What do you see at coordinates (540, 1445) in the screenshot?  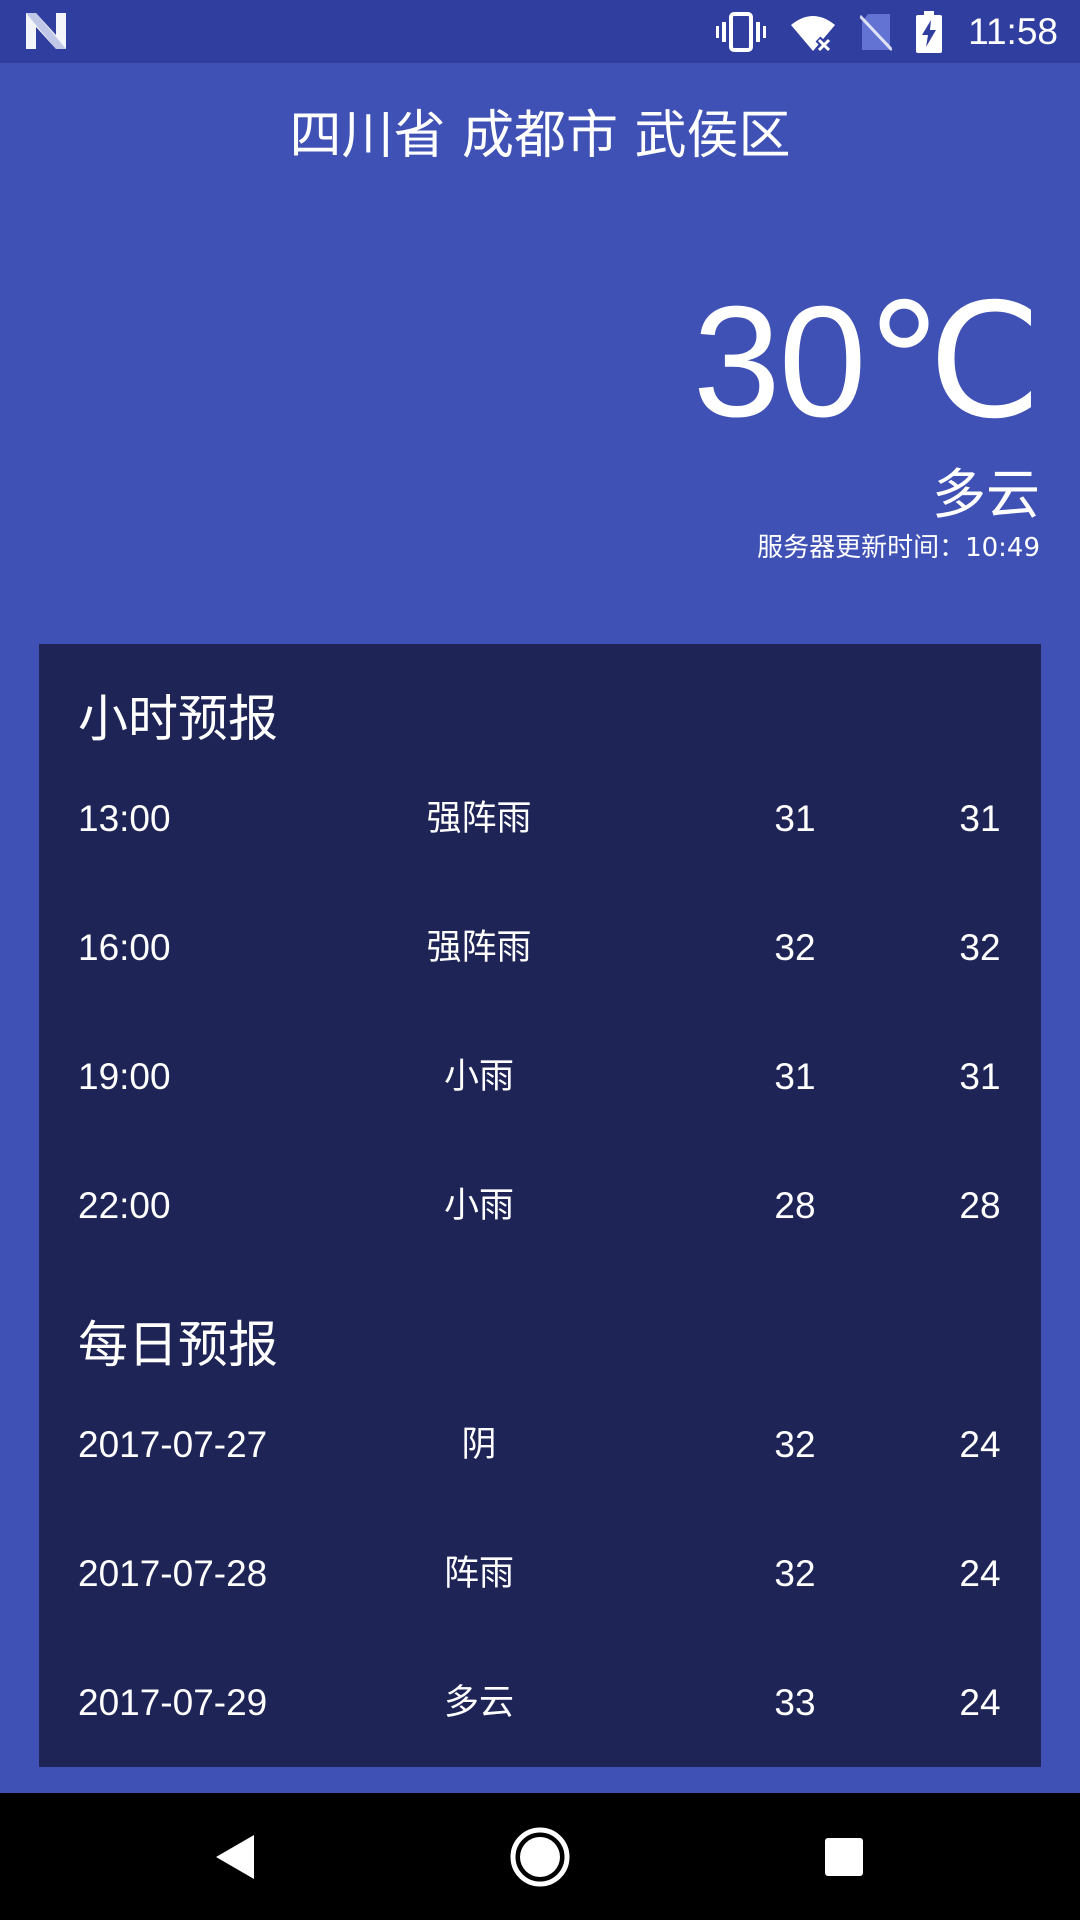 I see `daily-row: 2017-07-27 阴 32 24` at bounding box center [540, 1445].